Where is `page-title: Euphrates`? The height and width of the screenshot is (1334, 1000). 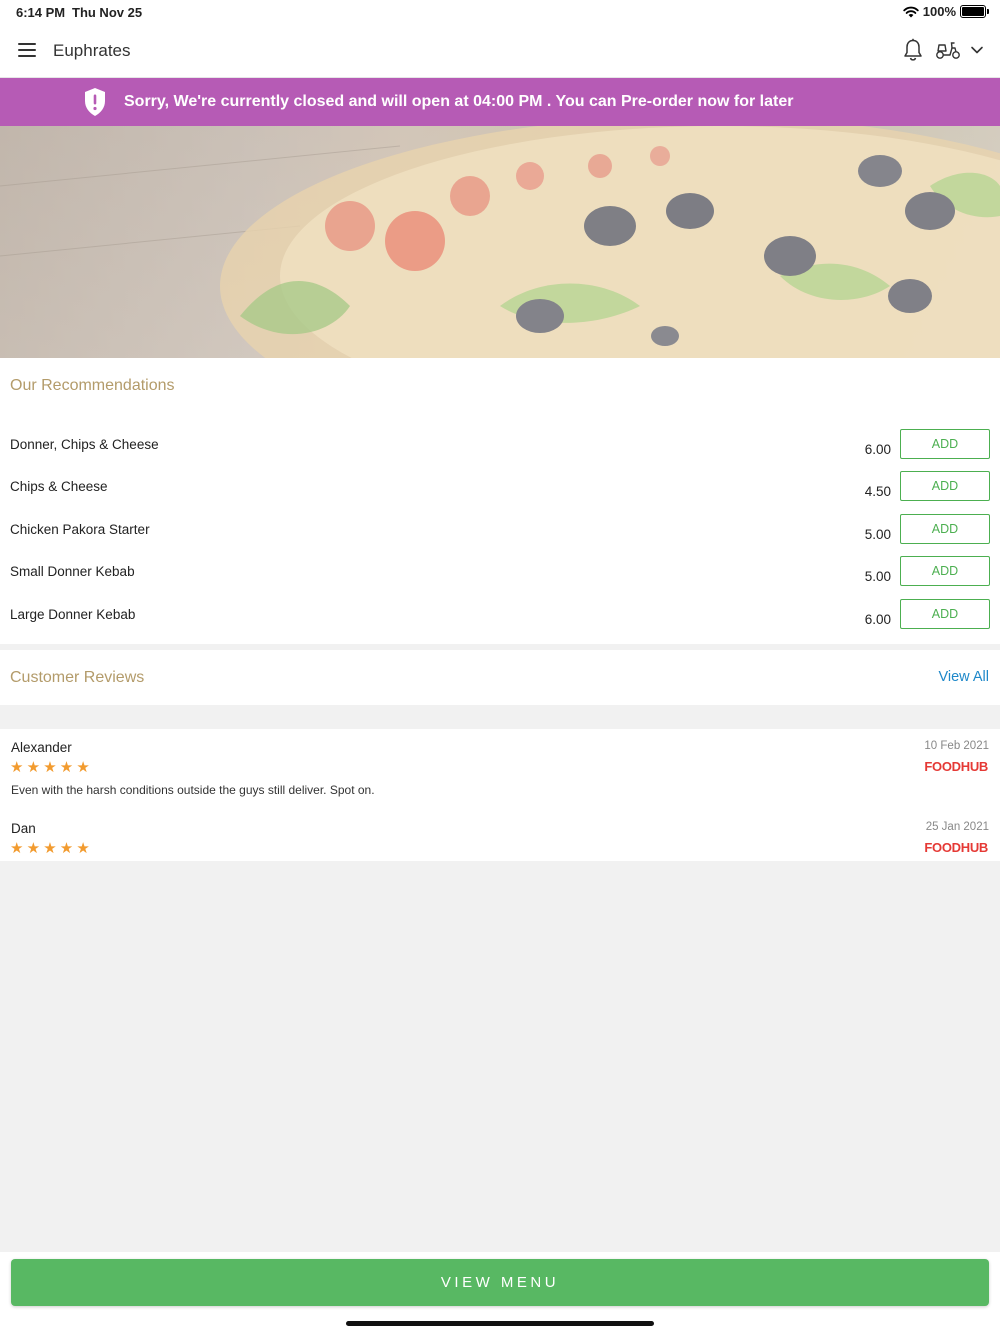 page-title: Euphrates is located at coordinates (92, 50).